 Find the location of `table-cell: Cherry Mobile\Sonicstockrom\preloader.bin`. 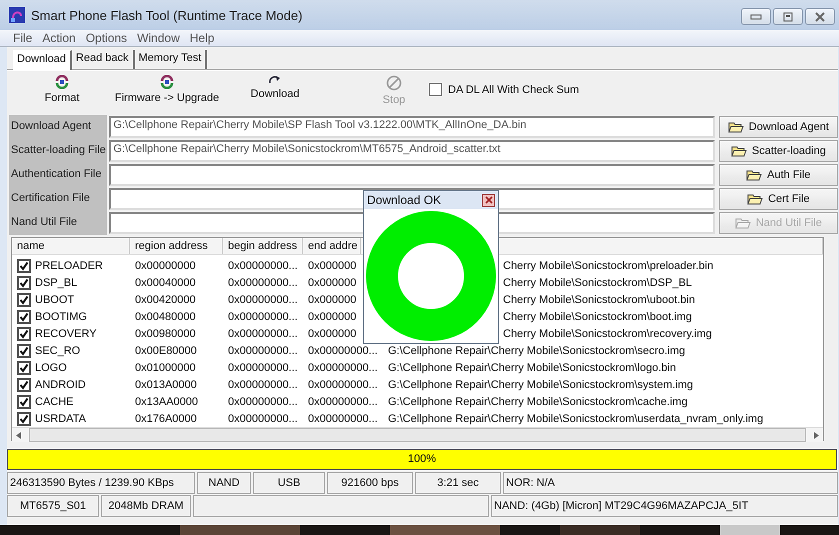

table-cell: Cherry Mobile\Sonicstockrom\preloader.bin is located at coordinates (608, 266).